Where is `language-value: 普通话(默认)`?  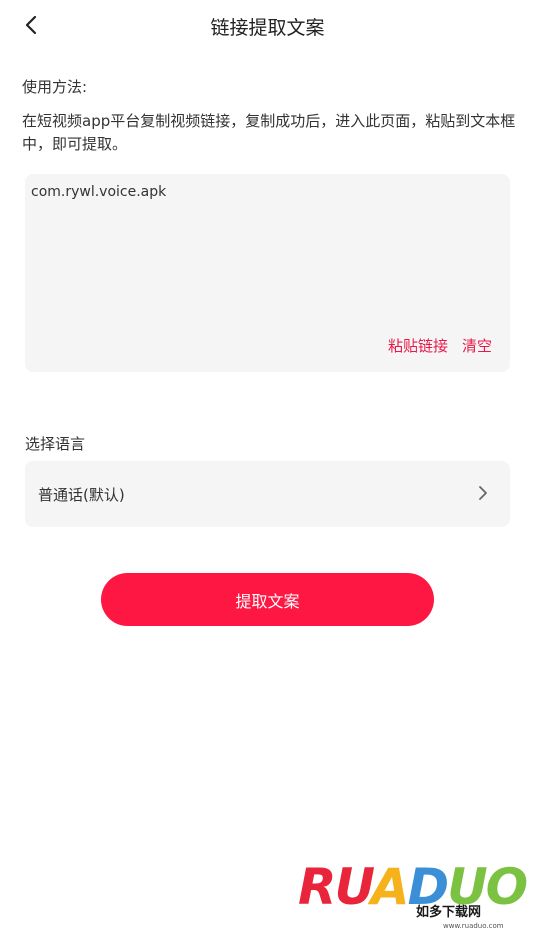
language-value: 普通话(默认) is located at coordinates (81, 495).